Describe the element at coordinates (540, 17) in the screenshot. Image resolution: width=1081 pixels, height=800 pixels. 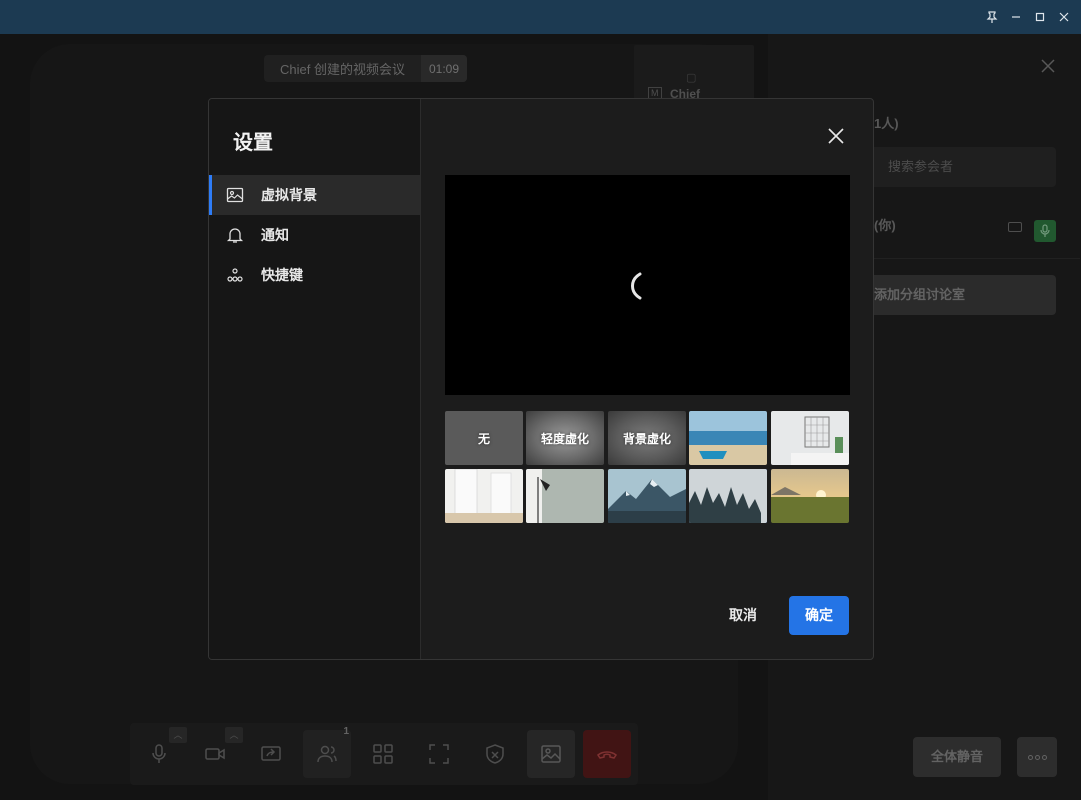
I see `title-bar` at that location.